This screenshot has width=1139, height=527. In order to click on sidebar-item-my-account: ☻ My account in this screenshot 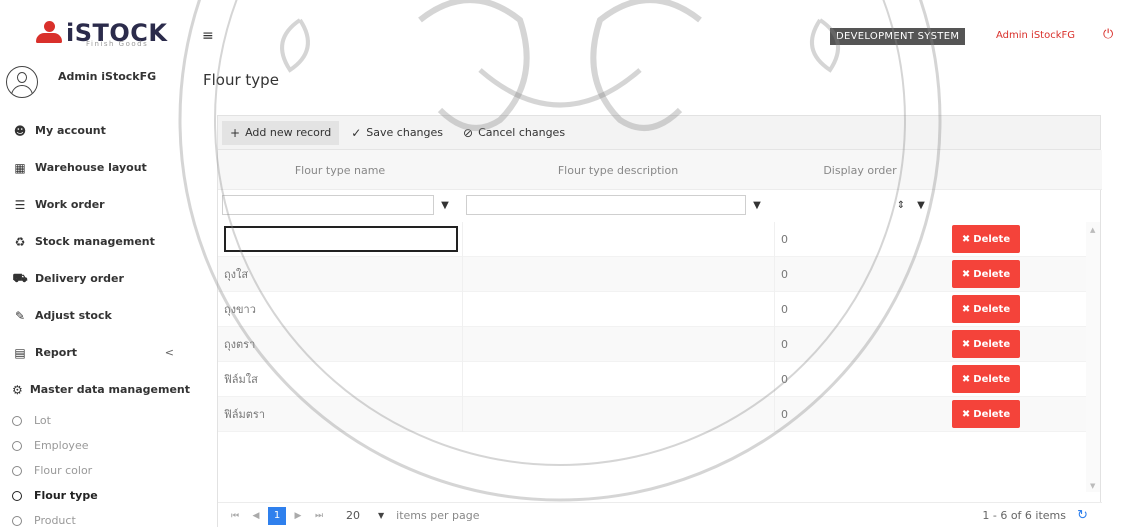, I will do `click(95, 130)`.